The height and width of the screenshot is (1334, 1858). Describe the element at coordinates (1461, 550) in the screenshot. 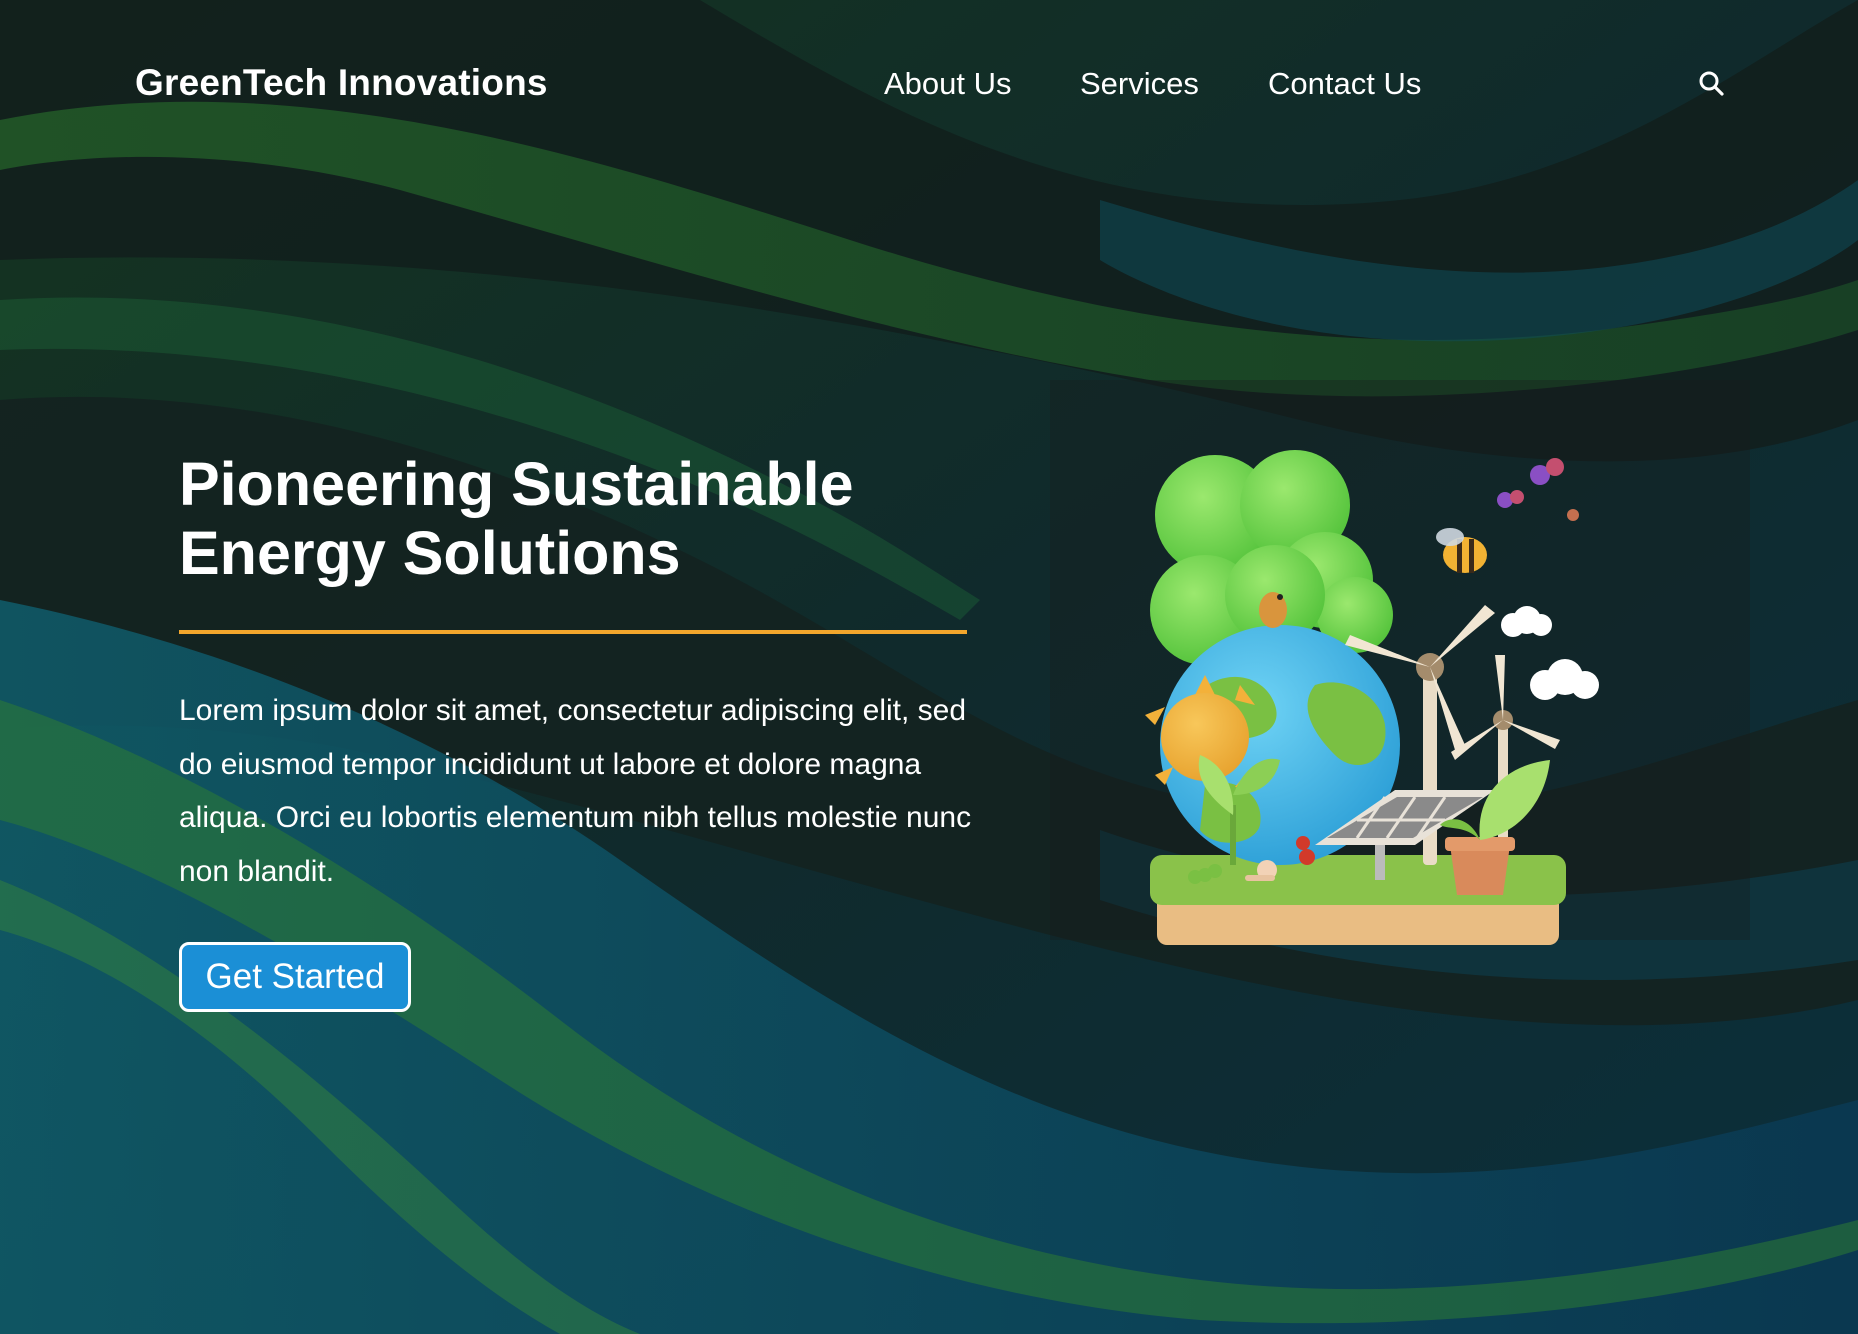

I see `bee` at that location.